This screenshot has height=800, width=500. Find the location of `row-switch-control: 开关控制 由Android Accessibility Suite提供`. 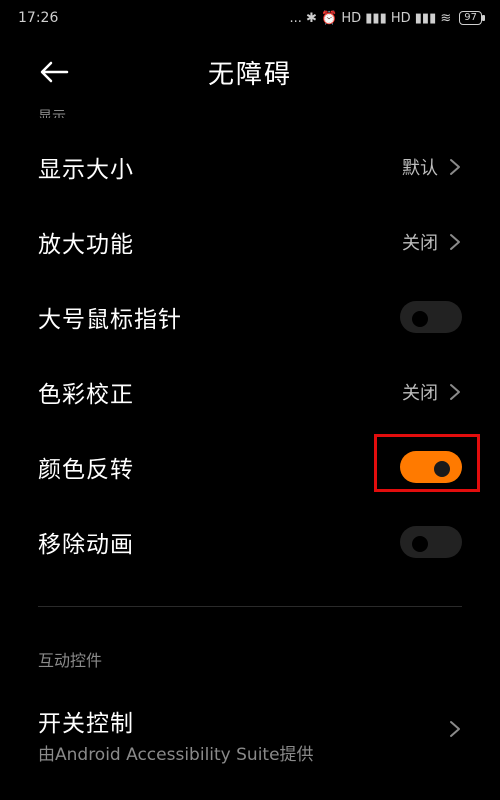

row-switch-control: 开关控制 由Android Accessibility Suite提供 is located at coordinates (250, 734).